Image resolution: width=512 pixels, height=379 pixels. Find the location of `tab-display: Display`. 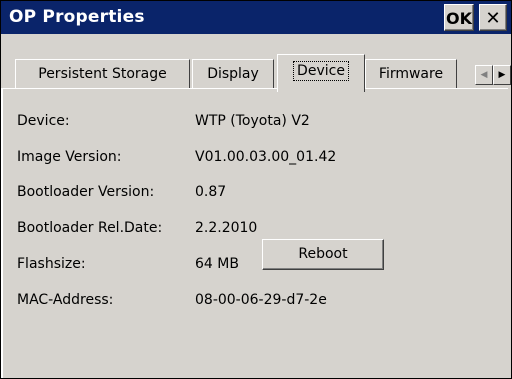

tab-display: Display is located at coordinates (233, 74).